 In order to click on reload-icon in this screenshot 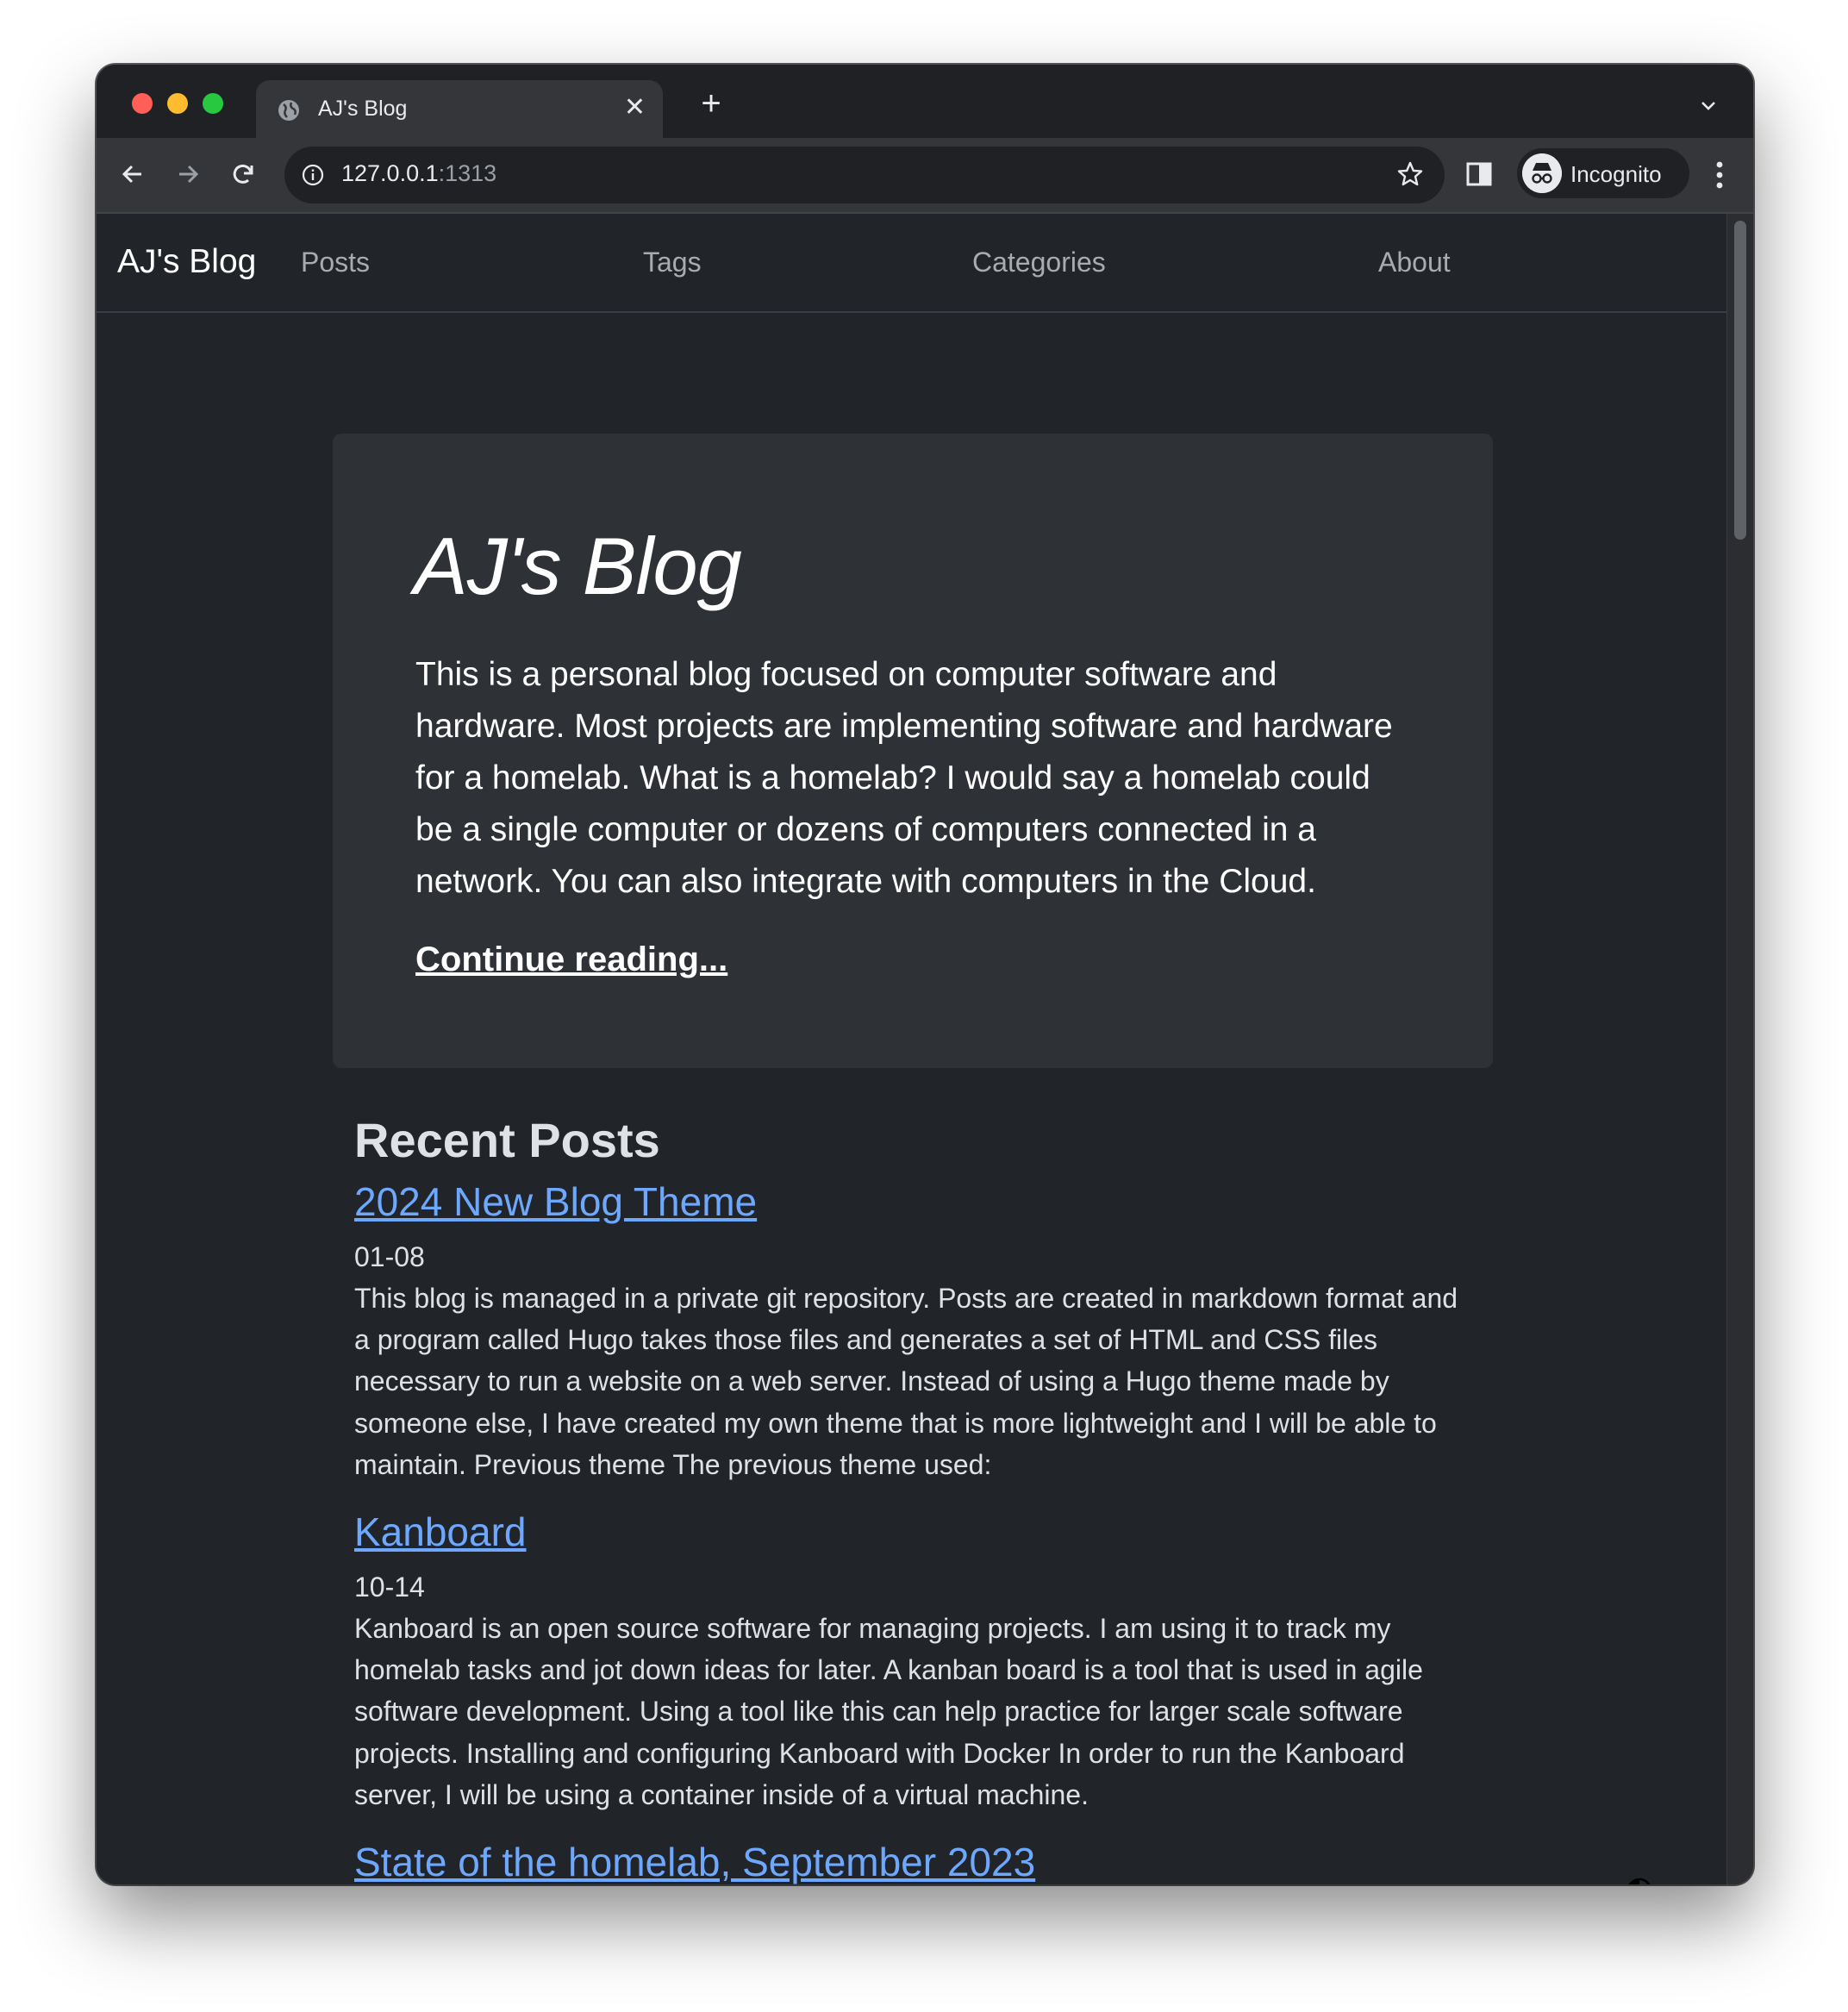, I will do `click(244, 174)`.